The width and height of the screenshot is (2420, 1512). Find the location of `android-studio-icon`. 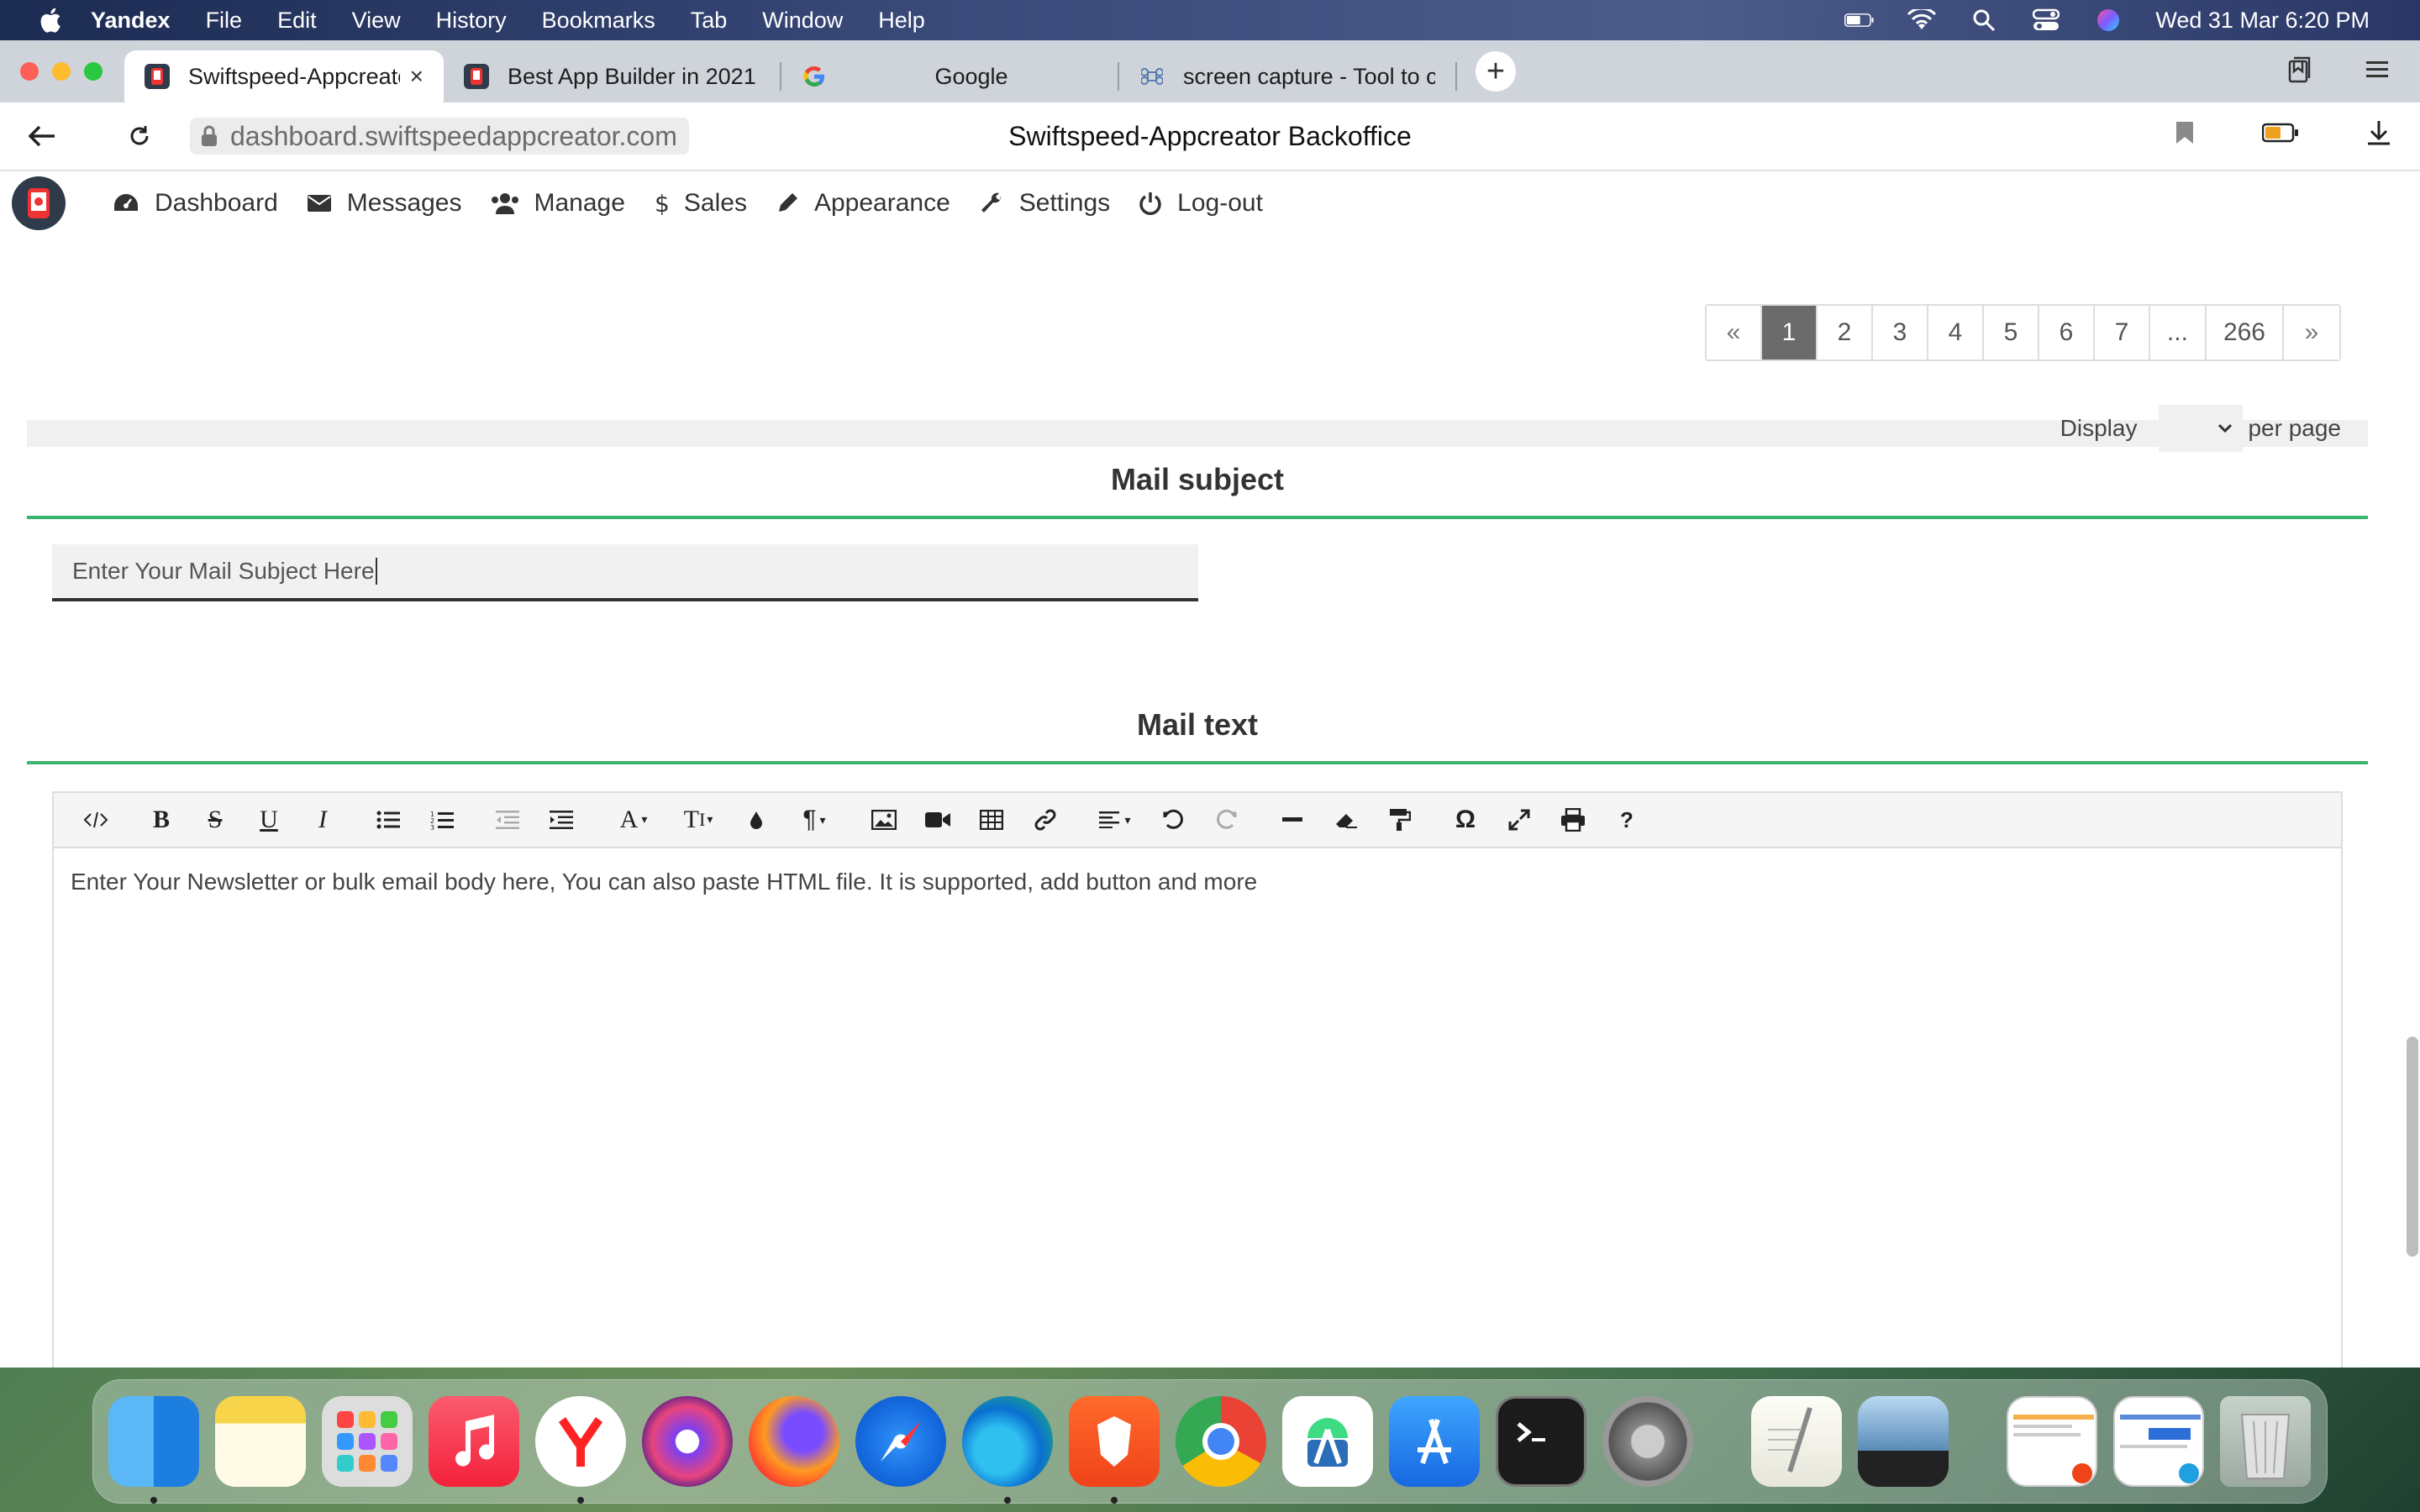

android-studio-icon is located at coordinates (1327, 1441).